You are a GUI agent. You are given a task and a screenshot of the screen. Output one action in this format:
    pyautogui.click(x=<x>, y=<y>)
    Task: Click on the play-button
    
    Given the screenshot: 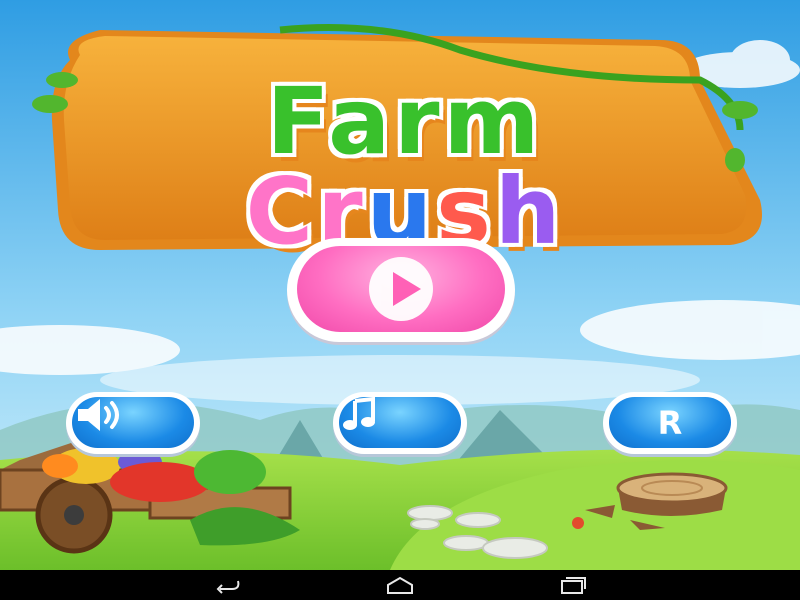 What is the action you would take?
    pyautogui.click(x=401, y=290)
    